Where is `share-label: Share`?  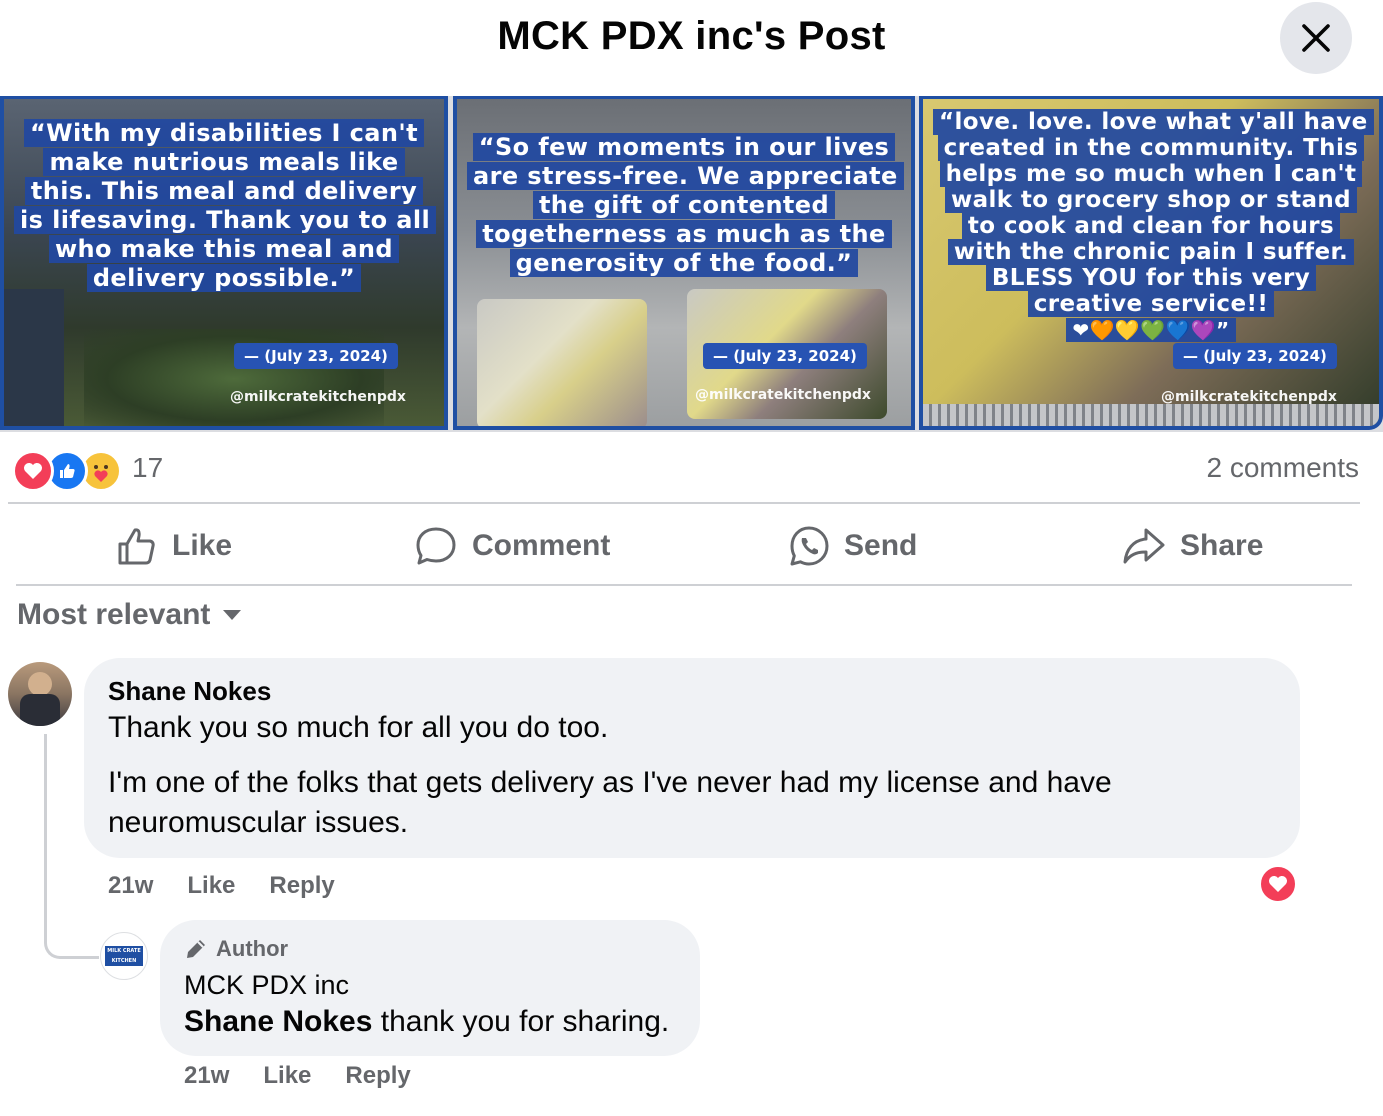 share-label: Share is located at coordinates (1222, 545).